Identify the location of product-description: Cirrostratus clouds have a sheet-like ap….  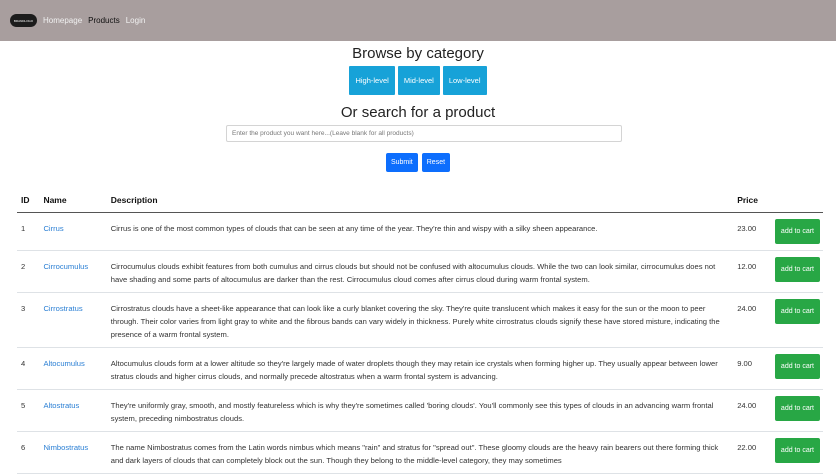
(420, 320).